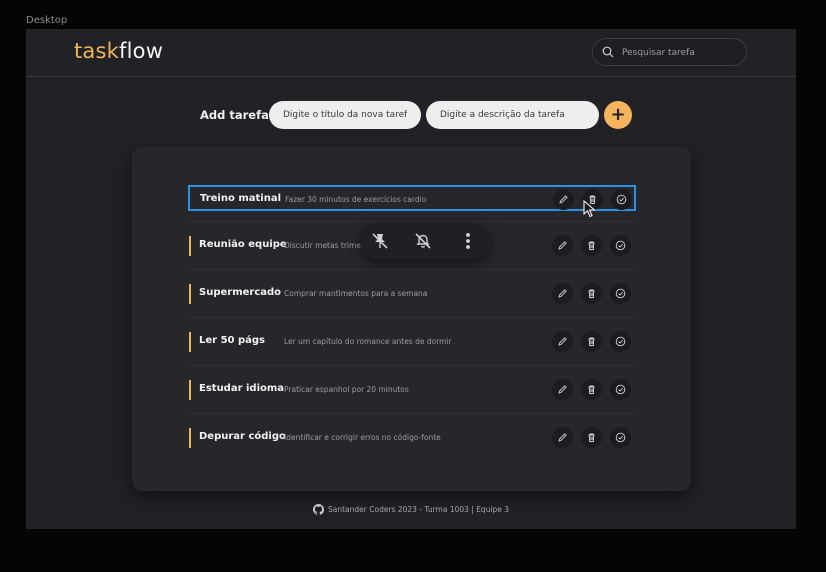 The image size is (826, 572). Describe the element at coordinates (242, 436) in the screenshot. I see `task-name: Depurar código` at that location.